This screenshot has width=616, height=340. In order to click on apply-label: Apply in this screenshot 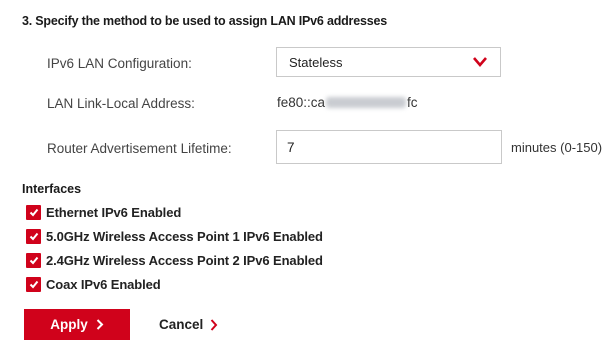, I will do `click(69, 324)`.